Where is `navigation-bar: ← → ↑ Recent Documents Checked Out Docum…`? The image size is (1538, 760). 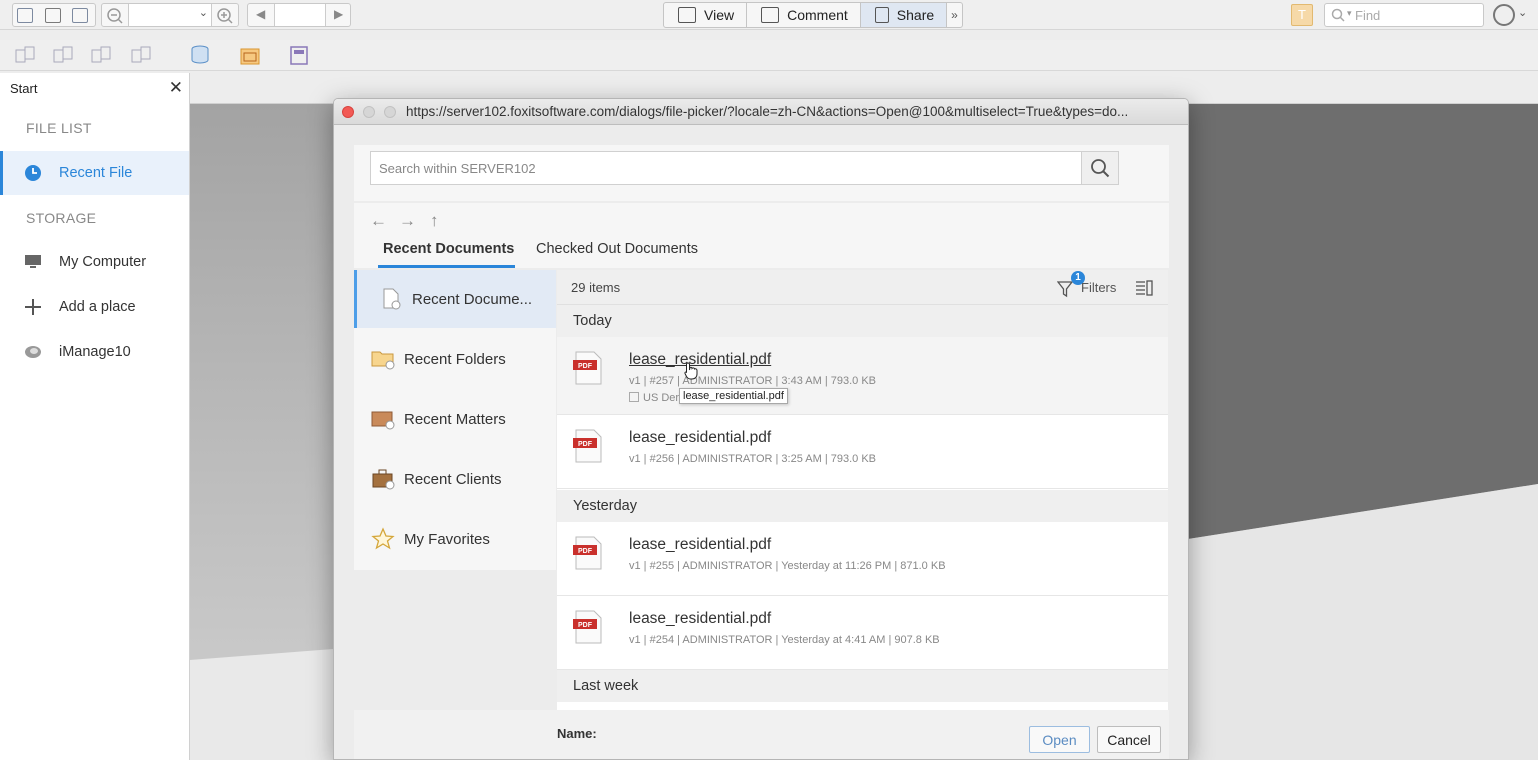
navigation-bar: ← → ↑ Recent Documents Checked Out Docum… is located at coordinates (761, 235).